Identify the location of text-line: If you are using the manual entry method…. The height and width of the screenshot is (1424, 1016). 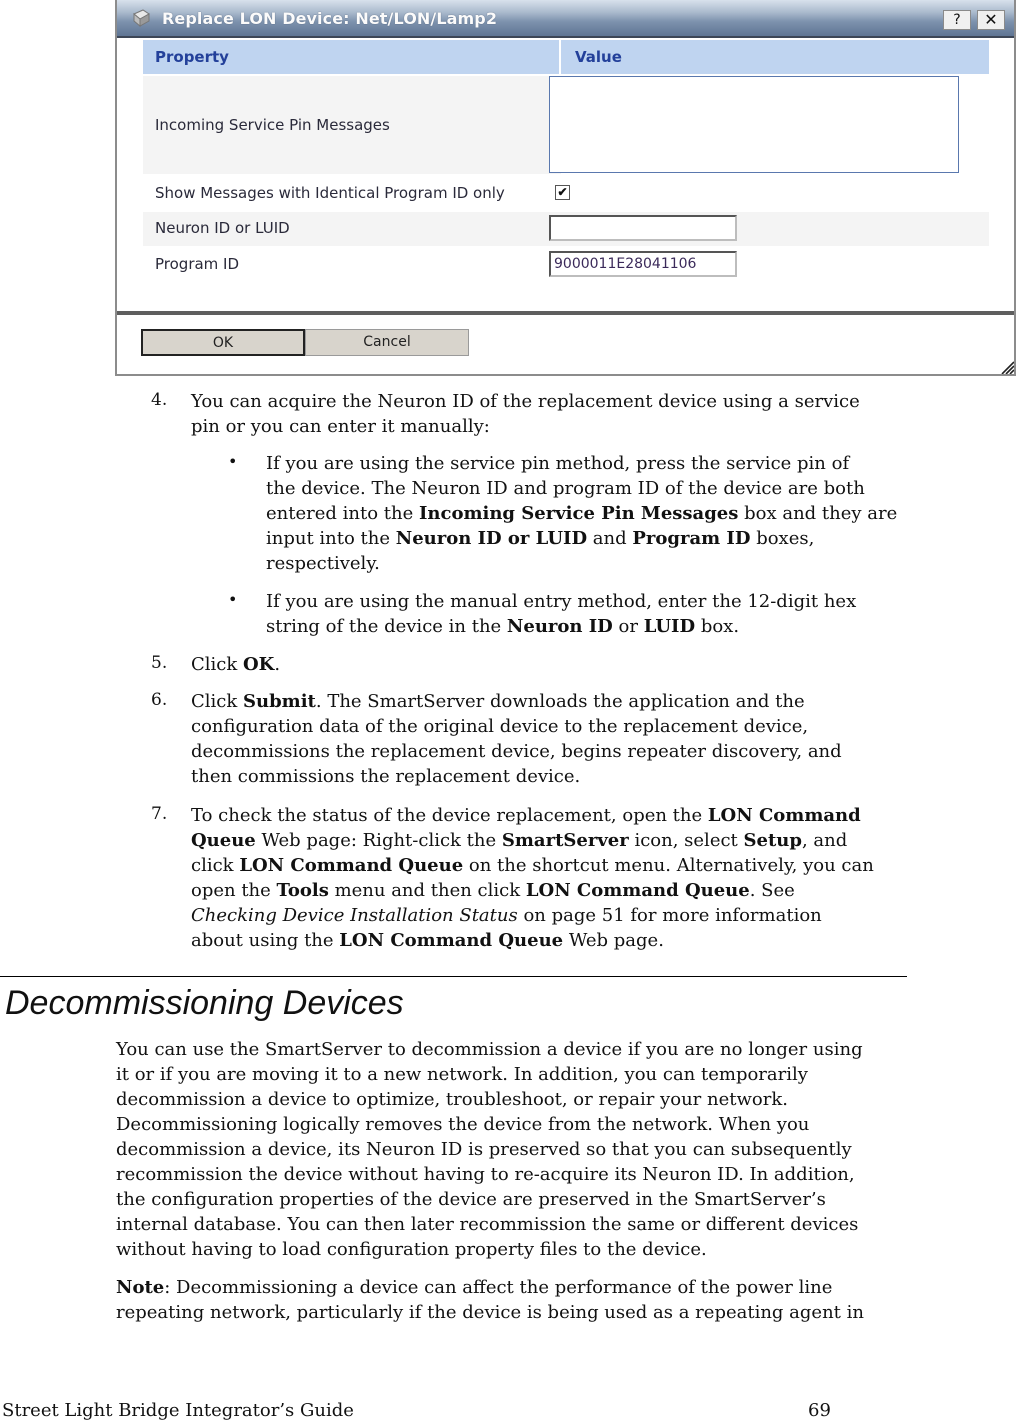
(561, 601).